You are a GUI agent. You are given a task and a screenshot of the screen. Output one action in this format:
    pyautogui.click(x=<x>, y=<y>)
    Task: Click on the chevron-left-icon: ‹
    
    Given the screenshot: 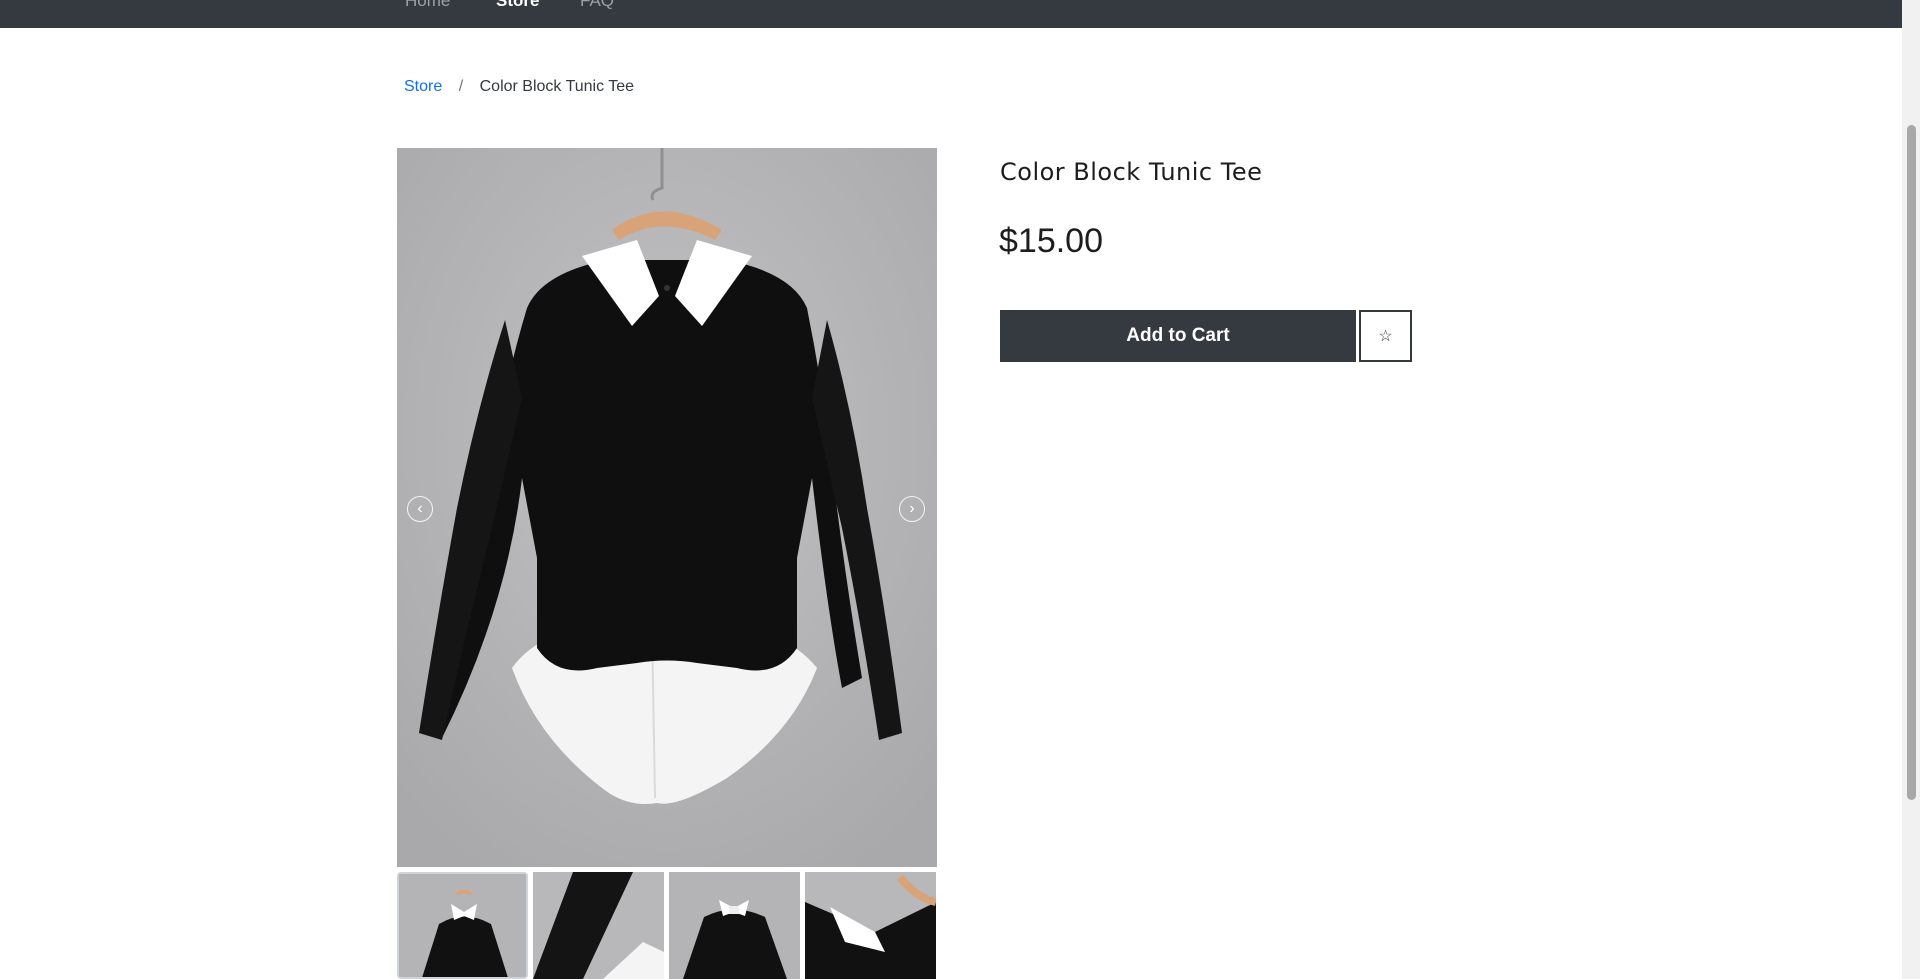 What is the action you would take?
    pyautogui.click(x=420, y=508)
    